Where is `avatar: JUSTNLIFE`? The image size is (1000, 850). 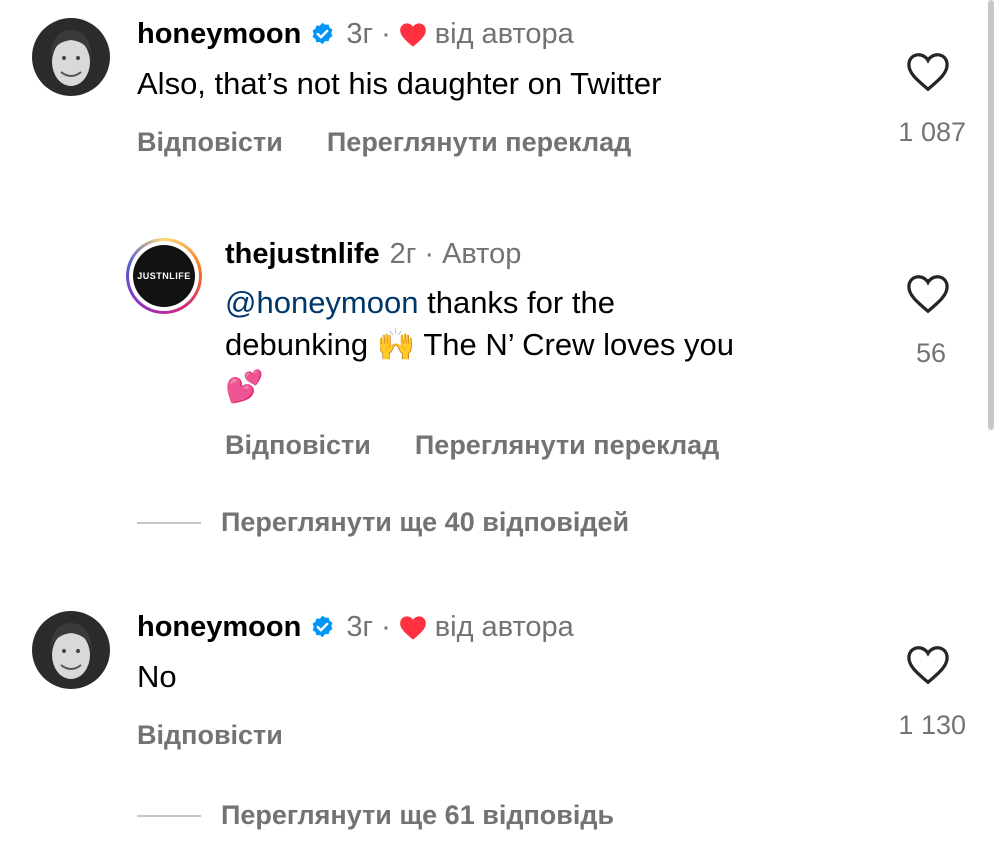
avatar: JUSTNLIFE is located at coordinates (164, 276).